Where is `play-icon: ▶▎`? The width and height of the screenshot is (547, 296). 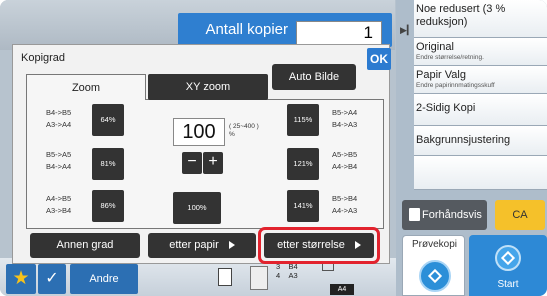
play-icon: ▶▎ is located at coordinates (407, 30).